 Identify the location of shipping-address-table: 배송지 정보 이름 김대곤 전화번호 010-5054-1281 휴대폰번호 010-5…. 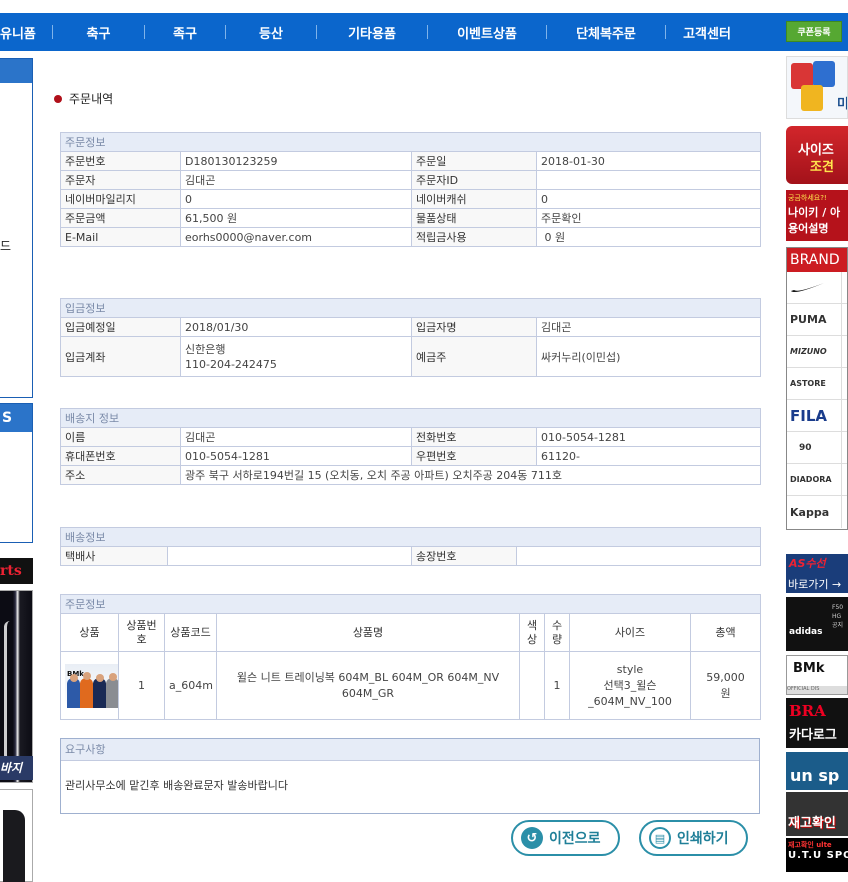
(410, 446).